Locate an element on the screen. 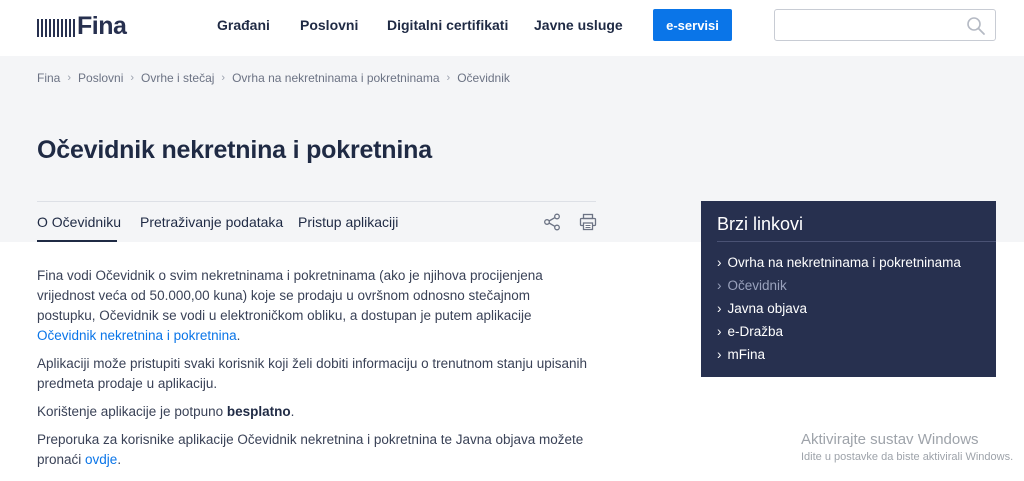 This screenshot has height=481, width=1024. quick-link-ocevidnik: › Očevidnik is located at coordinates (839, 287).